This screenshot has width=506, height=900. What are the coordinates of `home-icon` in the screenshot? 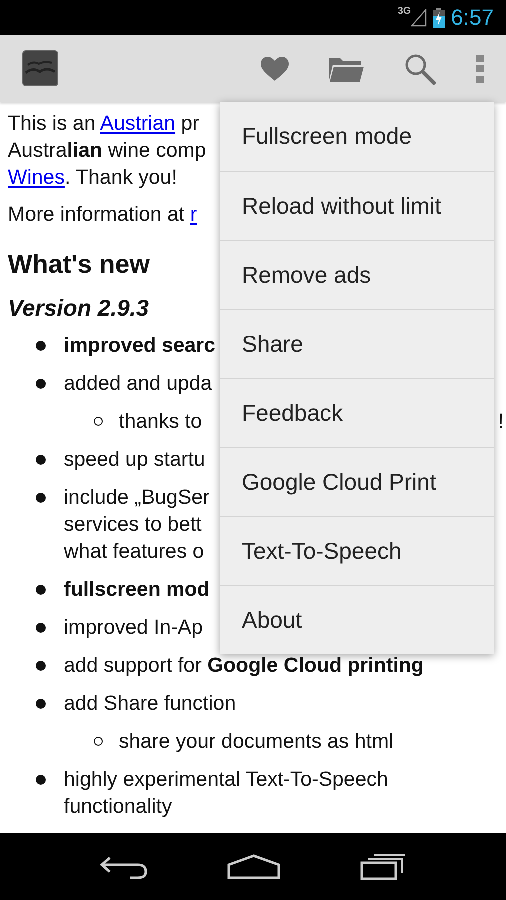 It's located at (253, 867).